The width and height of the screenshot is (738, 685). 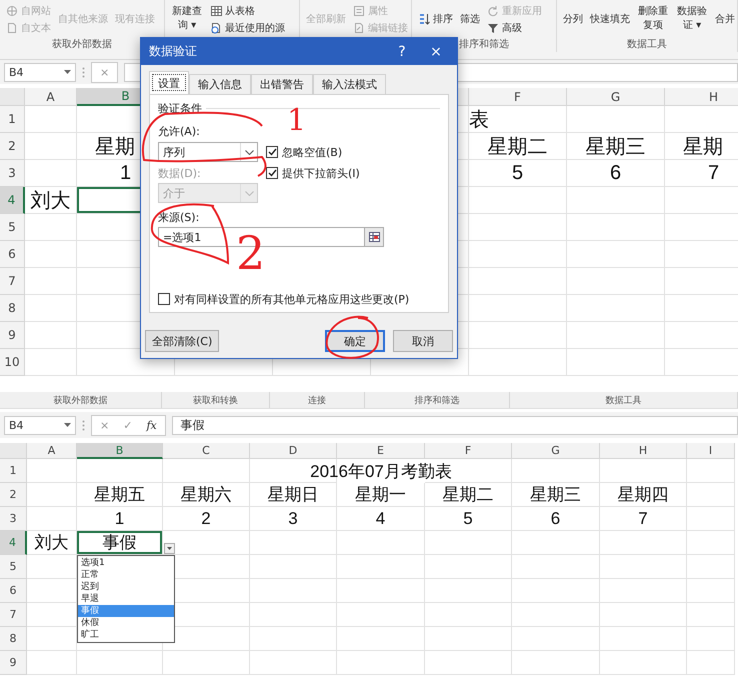 What do you see at coordinates (179, 218) in the screenshot?
I see `field-label: 来源(S):` at bounding box center [179, 218].